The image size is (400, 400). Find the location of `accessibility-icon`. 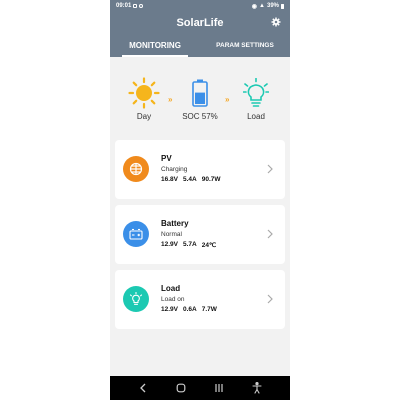

accessibility-icon is located at coordinates (257, 388).